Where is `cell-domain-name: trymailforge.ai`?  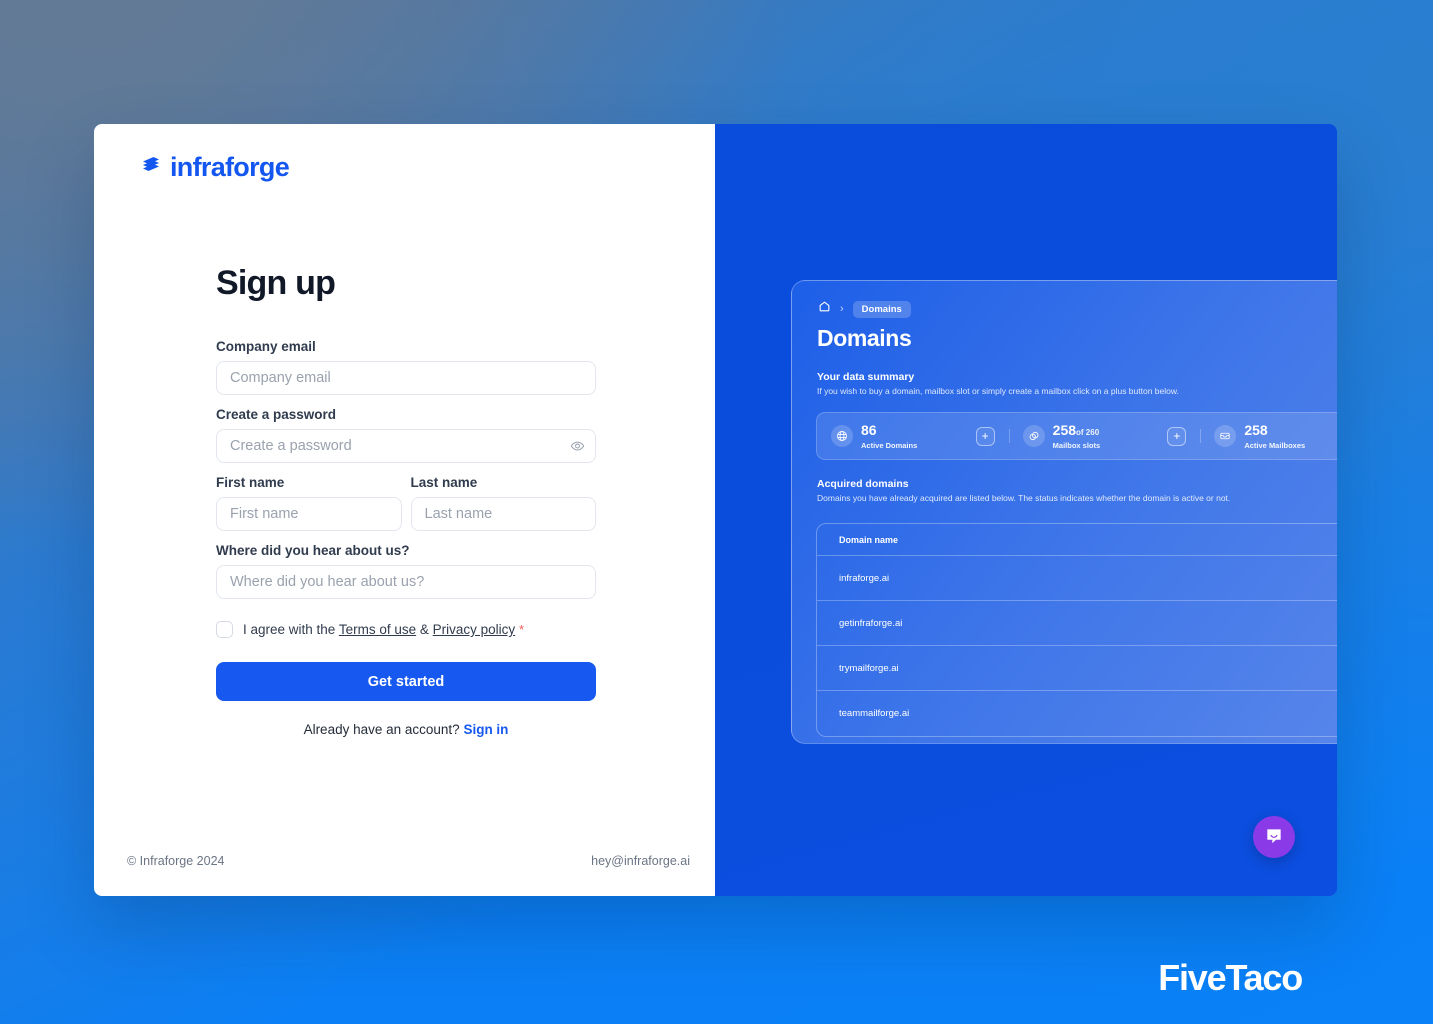
cell-domain-name: trymailforge.ai is located at coordinates (869, 668).